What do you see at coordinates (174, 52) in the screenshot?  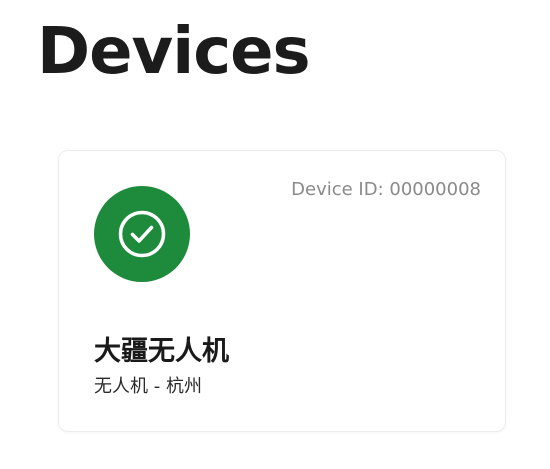 I see `page-title: Devices` at bounding box center [174, 52].